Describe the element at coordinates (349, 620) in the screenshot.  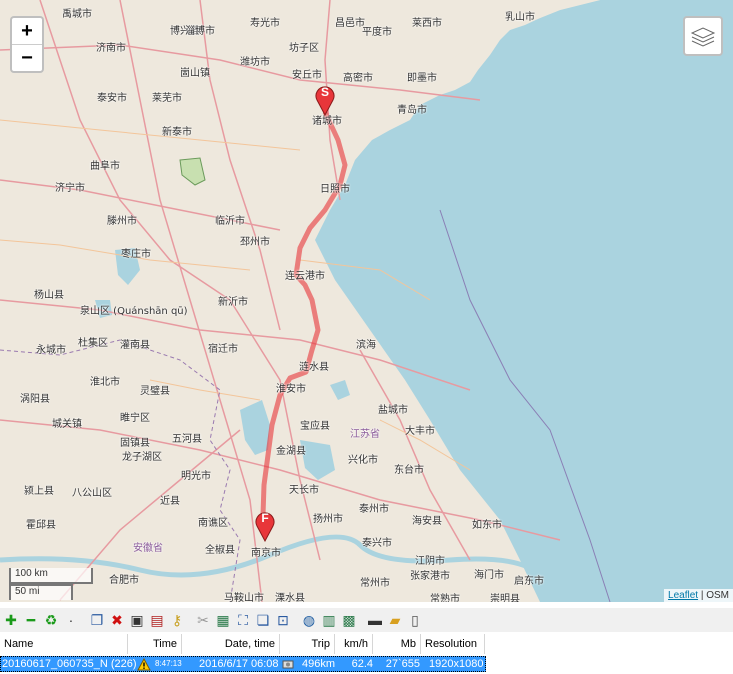
I see `map-edit-icon: ▩` at that location.